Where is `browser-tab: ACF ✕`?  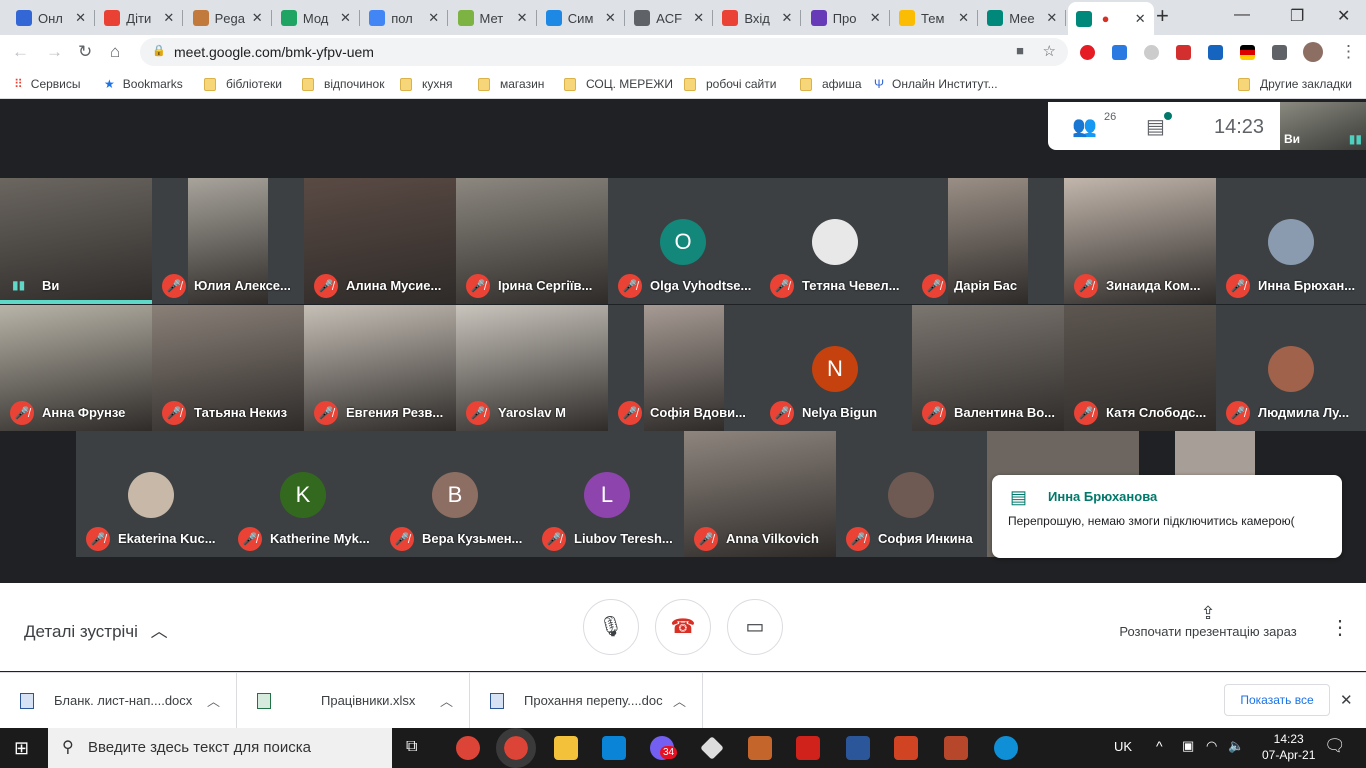 browser-tab: ACF ✕ is located at coordinates (670, 18).